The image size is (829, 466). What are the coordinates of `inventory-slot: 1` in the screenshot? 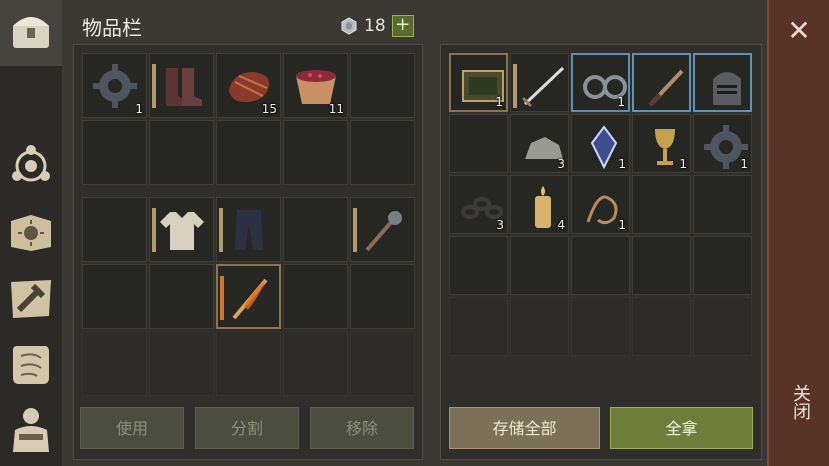 It's located at (114, 85).